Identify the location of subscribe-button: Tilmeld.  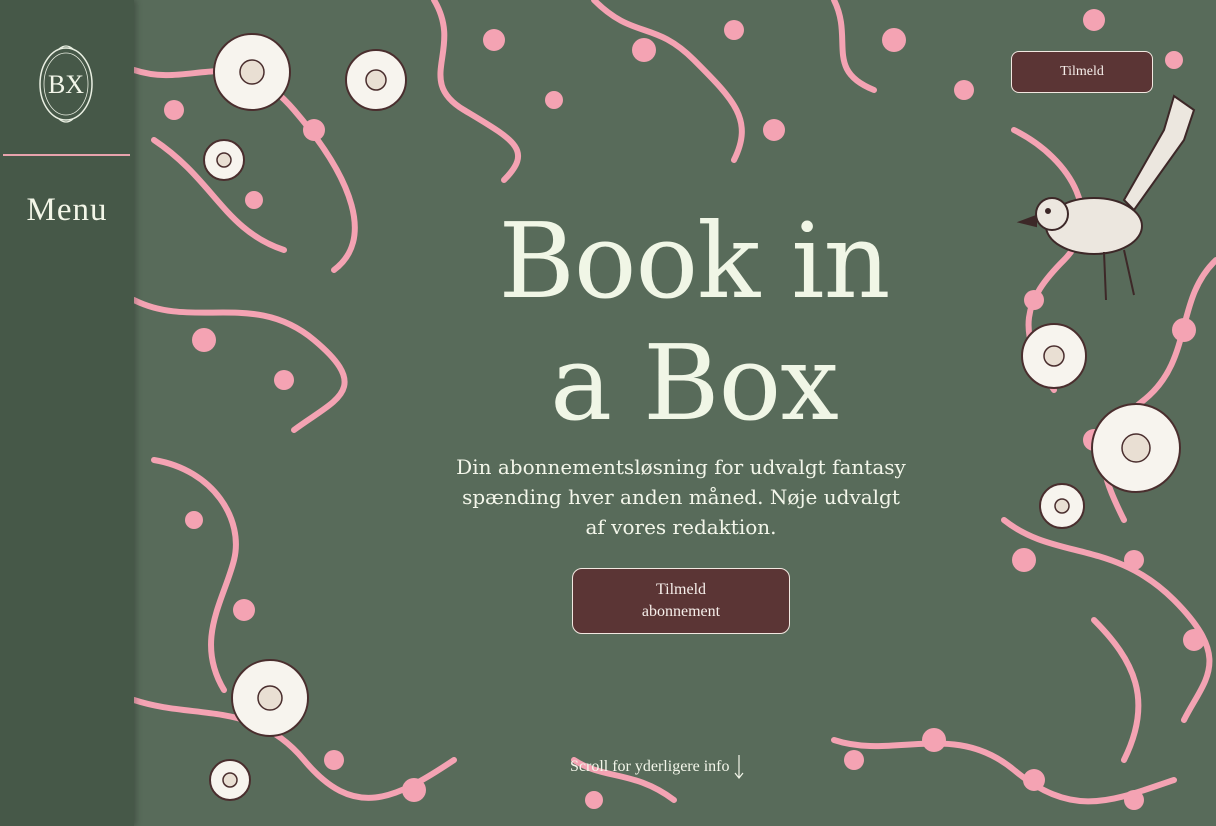
(1082, 72).